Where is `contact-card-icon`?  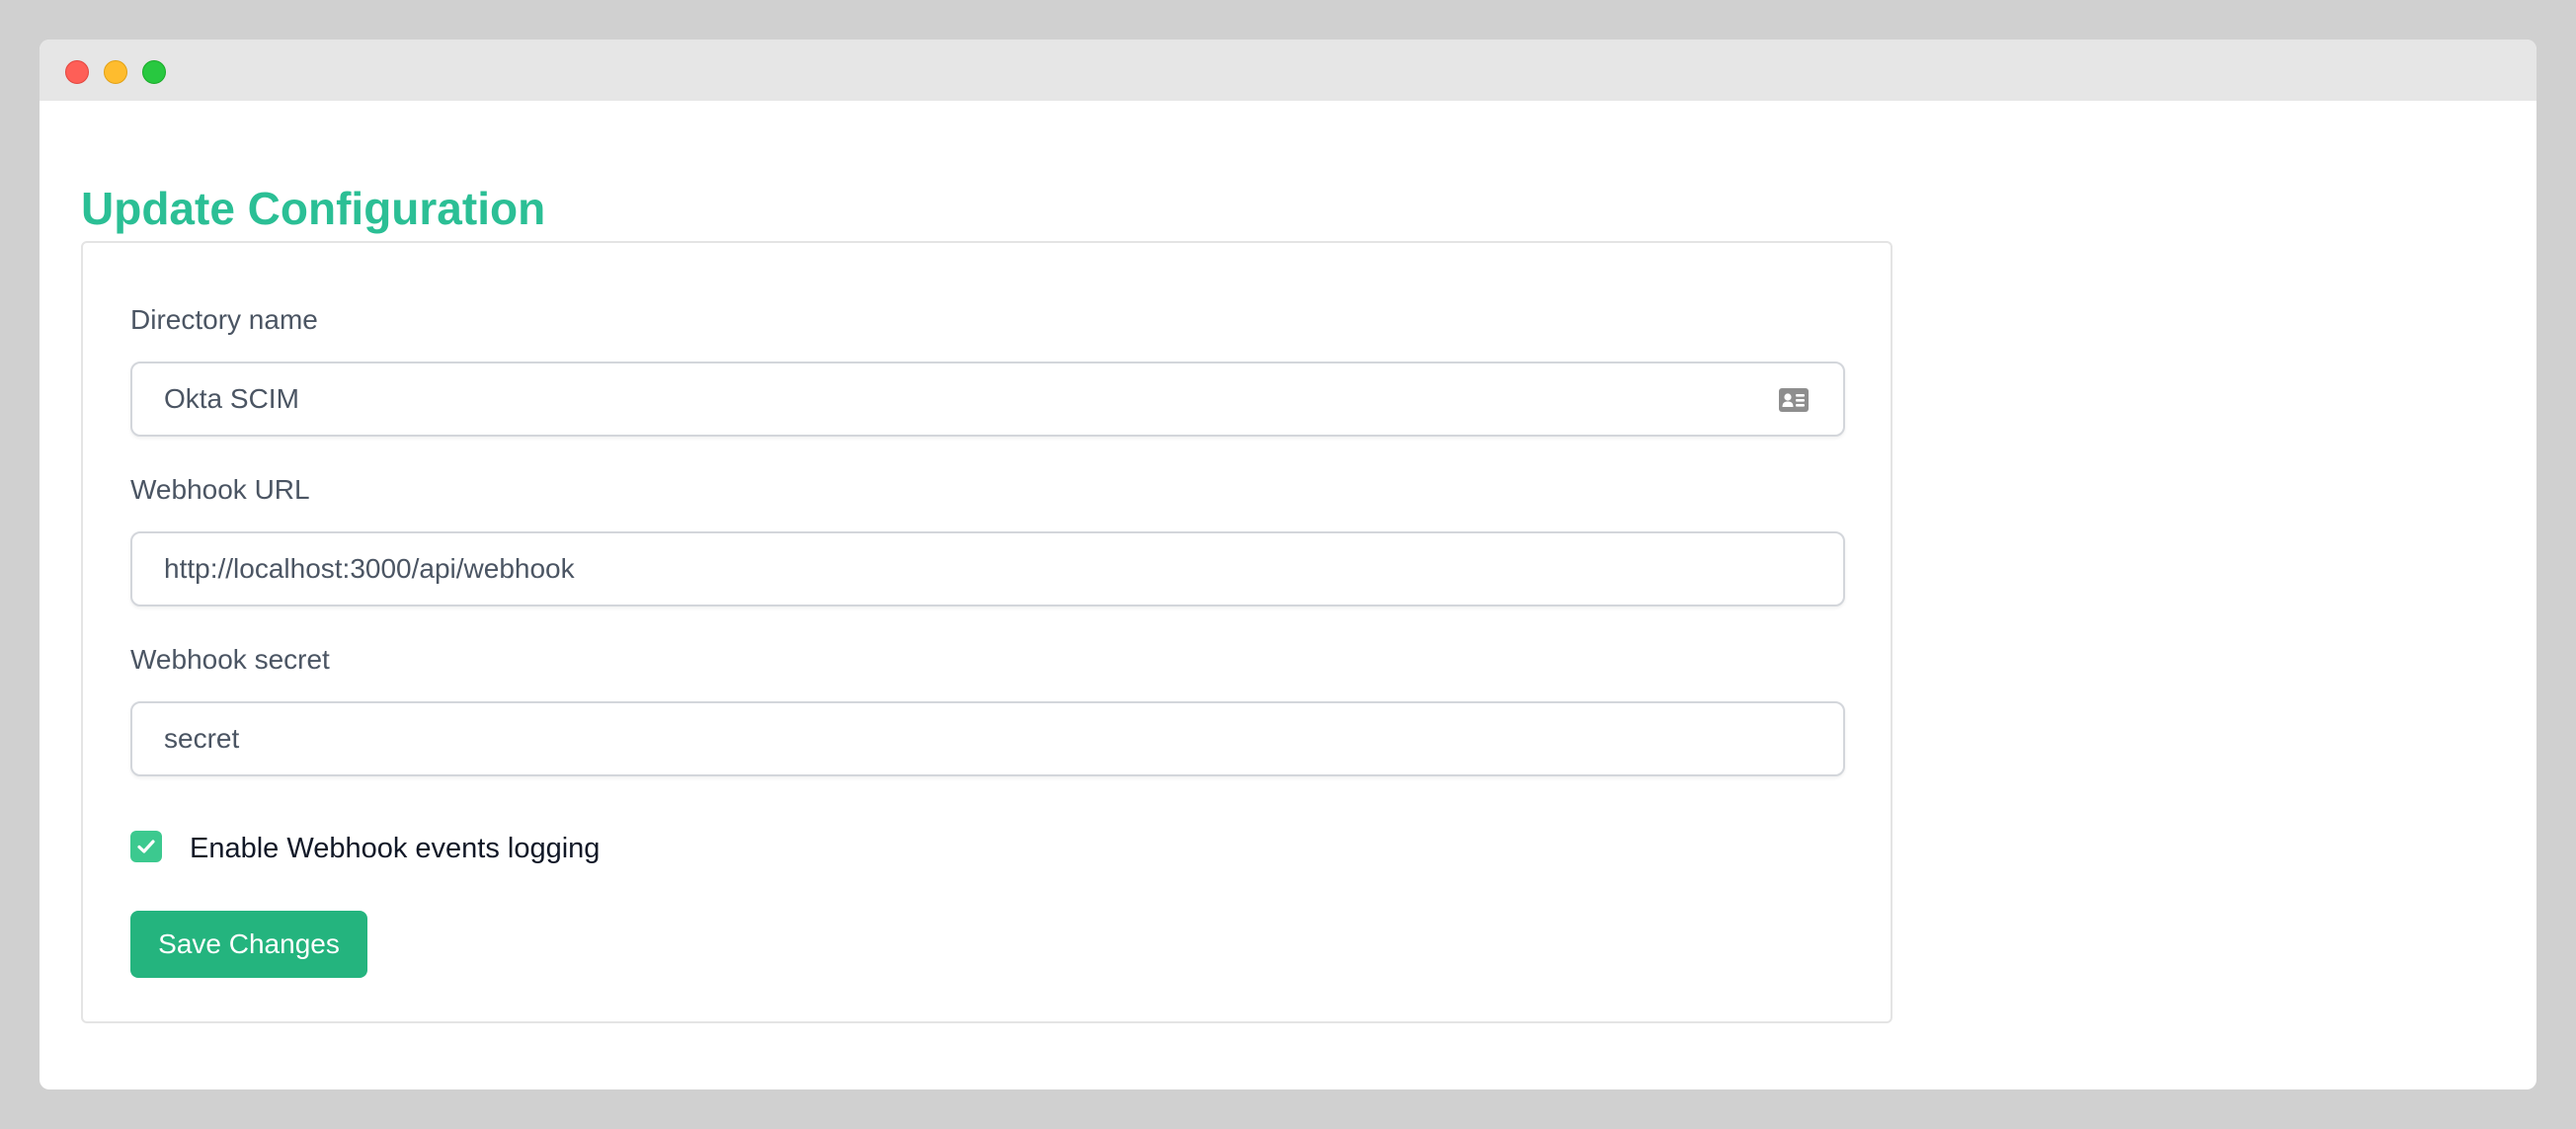
contact-card-icon is located at coordinates (1794, 400).